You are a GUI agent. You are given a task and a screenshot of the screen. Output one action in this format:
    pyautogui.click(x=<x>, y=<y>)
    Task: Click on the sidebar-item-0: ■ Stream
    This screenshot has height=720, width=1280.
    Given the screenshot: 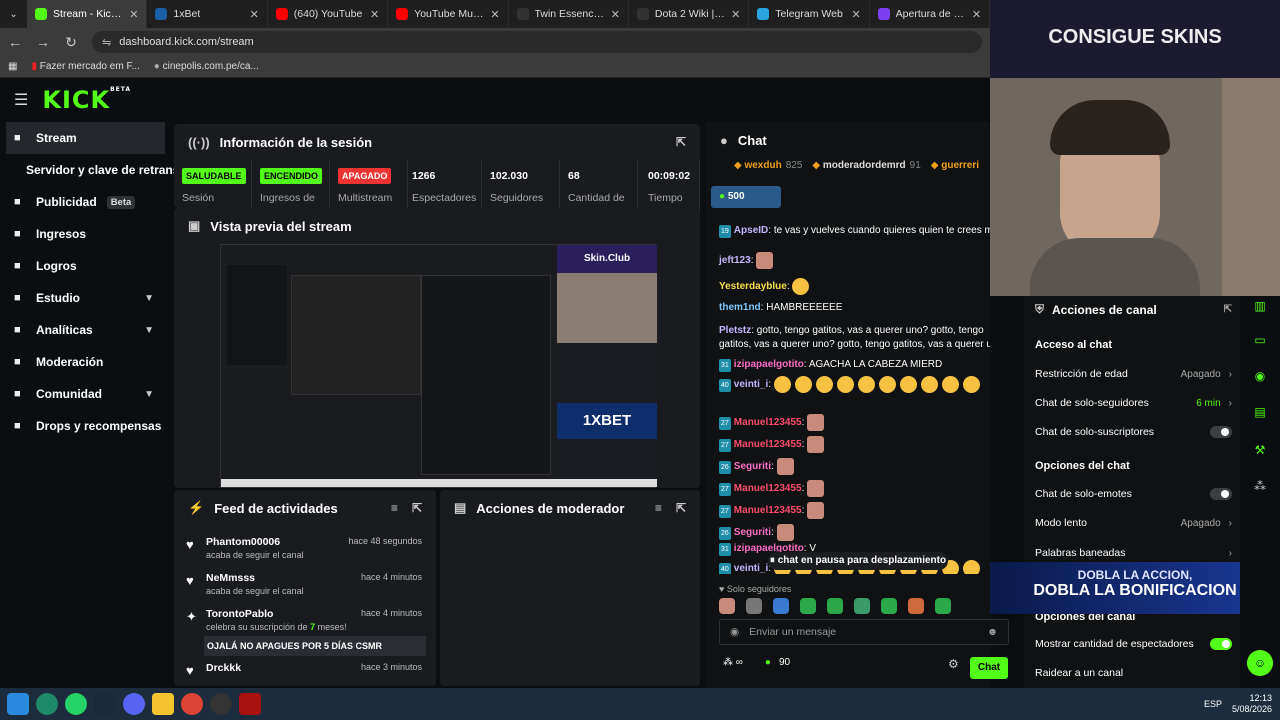 What is the action you would take?
    pyautogui.click(x=85, y=138)
    